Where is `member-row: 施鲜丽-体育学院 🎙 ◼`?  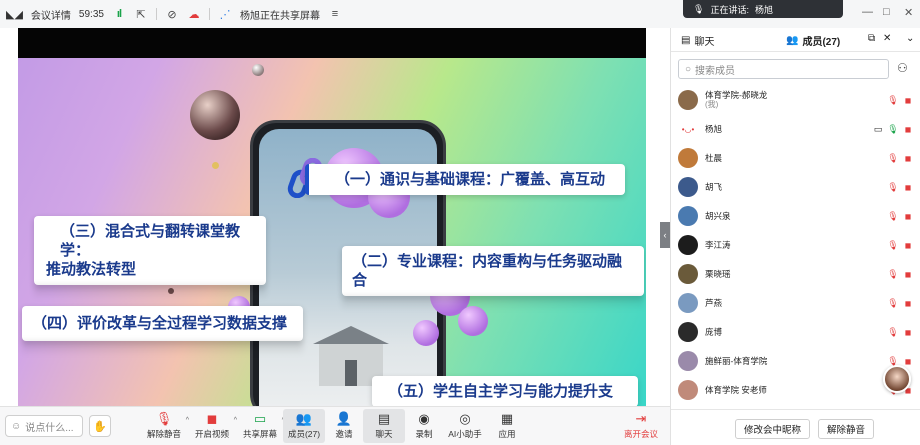 member-row: 施鲜丽-体育学院 🎙 ◼ is located at coordinates (796, 361).